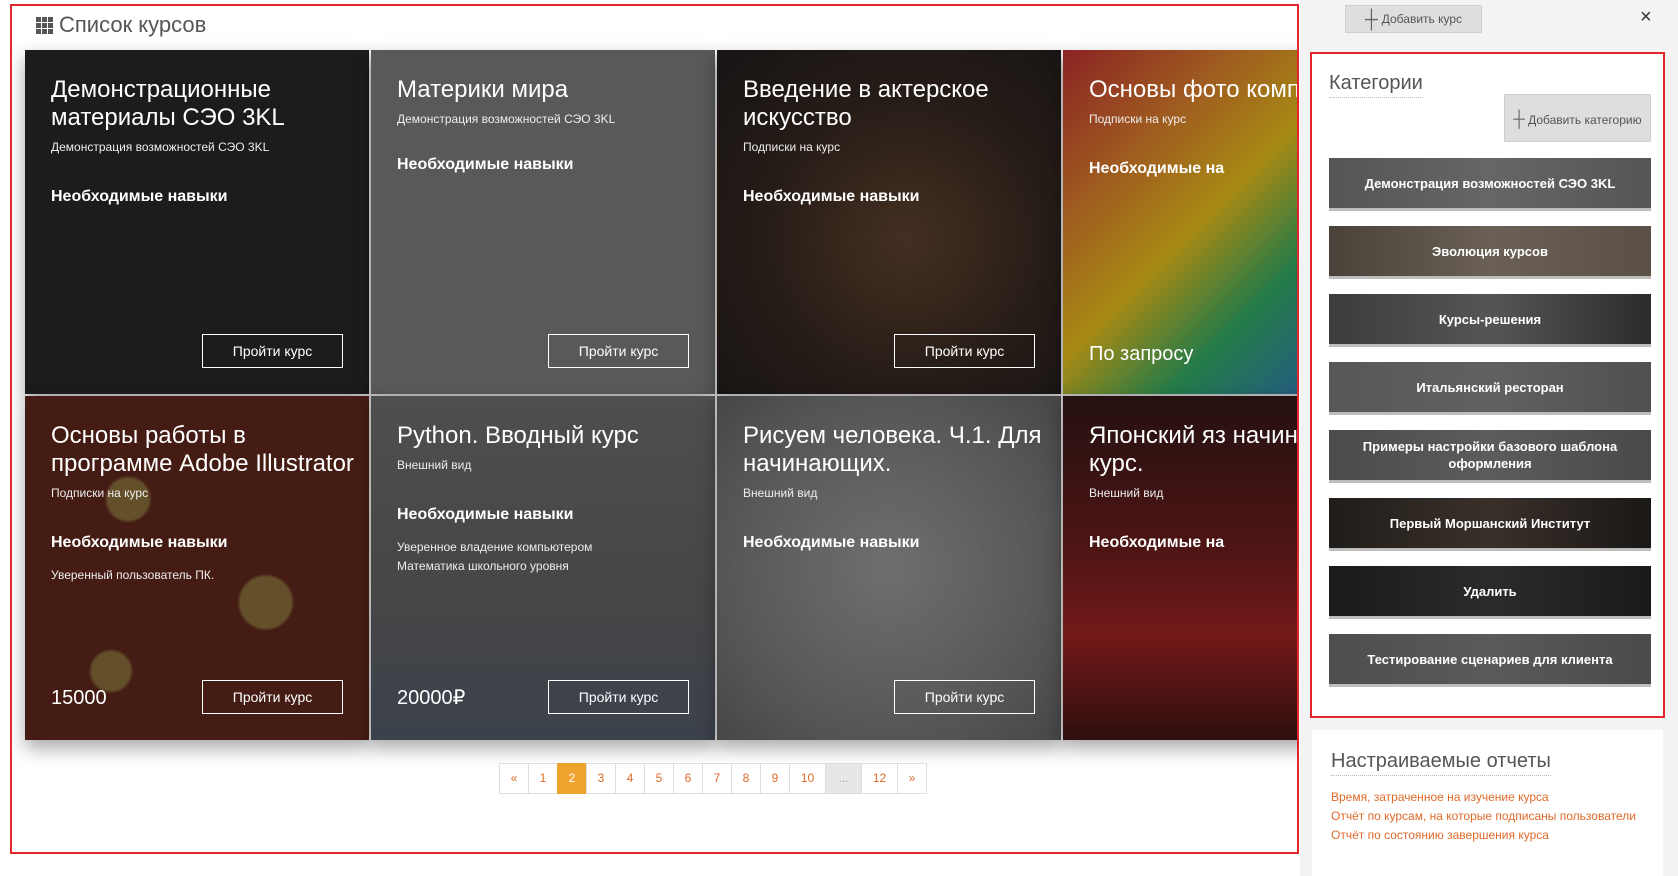 This screenshot has height=876, width=1678. What do you see at coordinates (1490, 524) in the screenshot?
I see `category-item: Первый Моршанский Институт` at bounding box center [1490, 524].